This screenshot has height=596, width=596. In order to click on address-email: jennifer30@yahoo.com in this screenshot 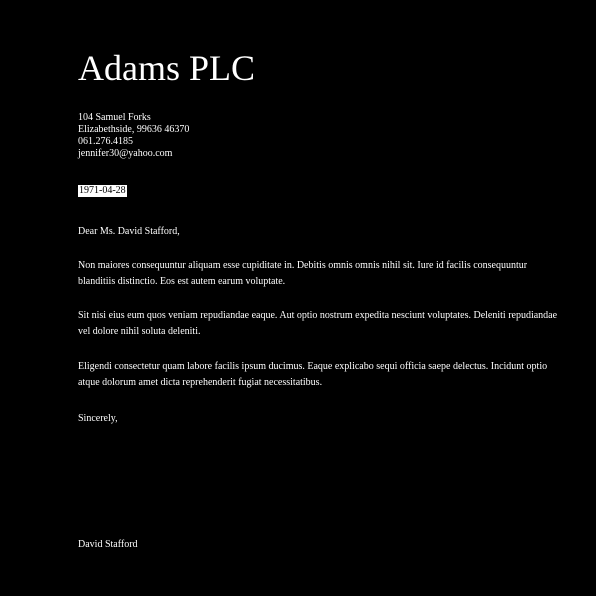, I will do `click(125, 153)`.